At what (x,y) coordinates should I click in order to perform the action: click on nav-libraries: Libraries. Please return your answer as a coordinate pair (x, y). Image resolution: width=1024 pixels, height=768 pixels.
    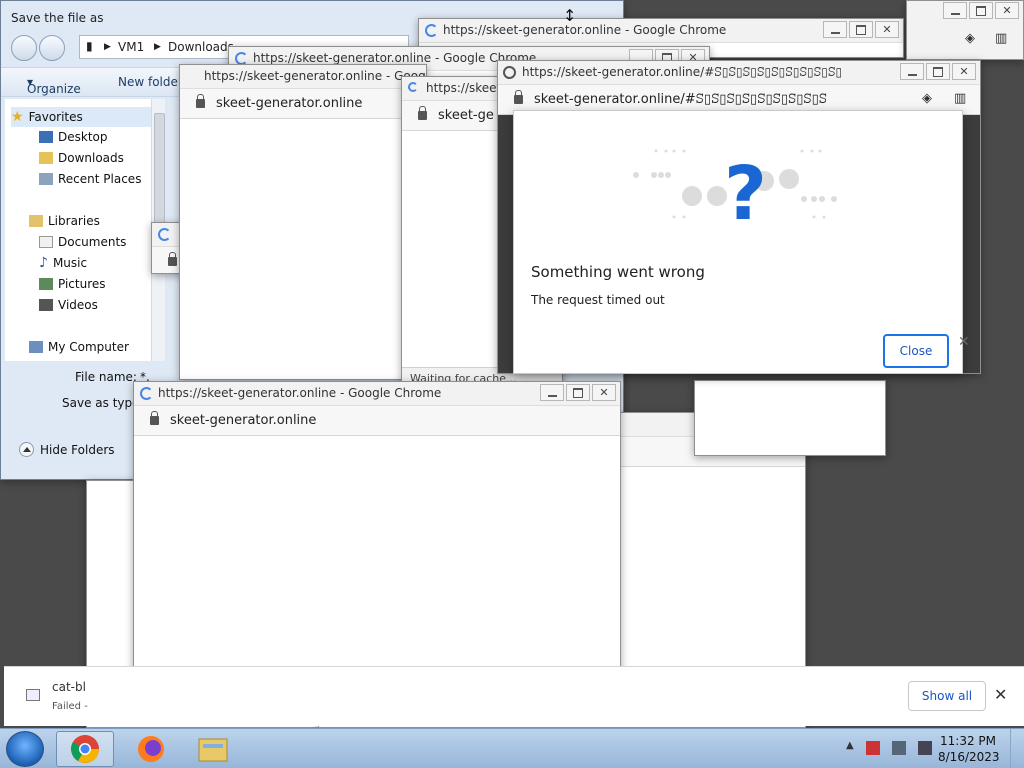
    Looking at the image, I should click on (64, 221).